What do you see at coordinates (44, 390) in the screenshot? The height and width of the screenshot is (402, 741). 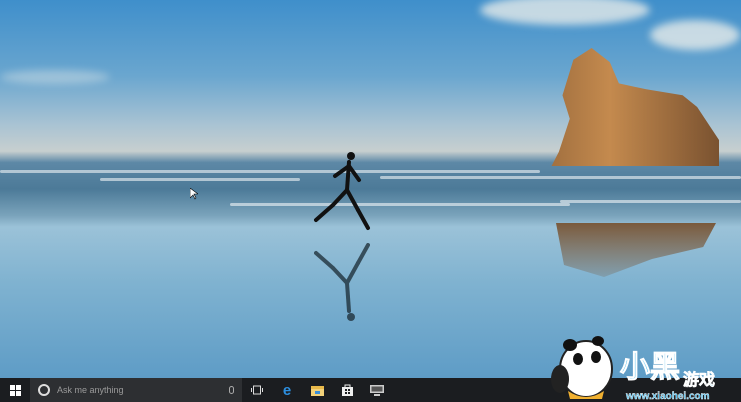 I see `cortana-icon` at bounding box center [44, 390].